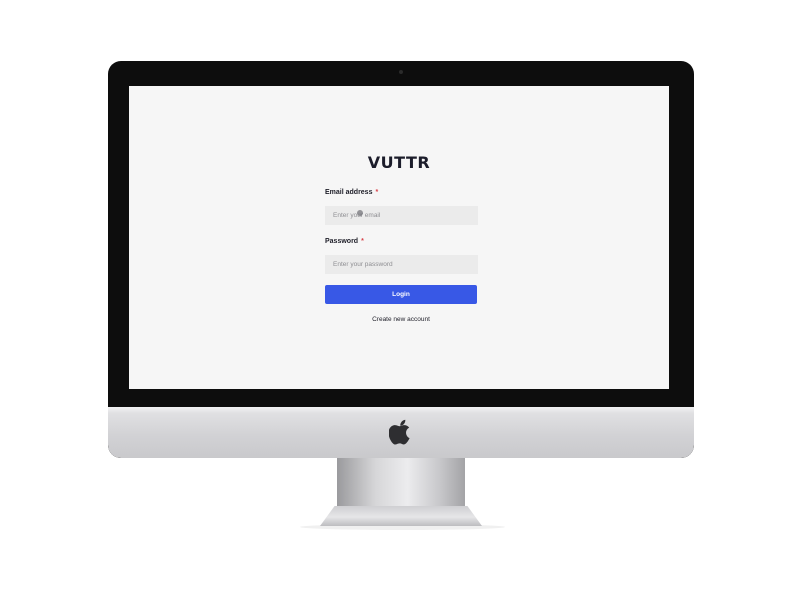 The width and height of the screenshot is (800, 600). Describe the element at coordinates (401, 516) in the screenshot. I see `monitor-stand-base` at that location.